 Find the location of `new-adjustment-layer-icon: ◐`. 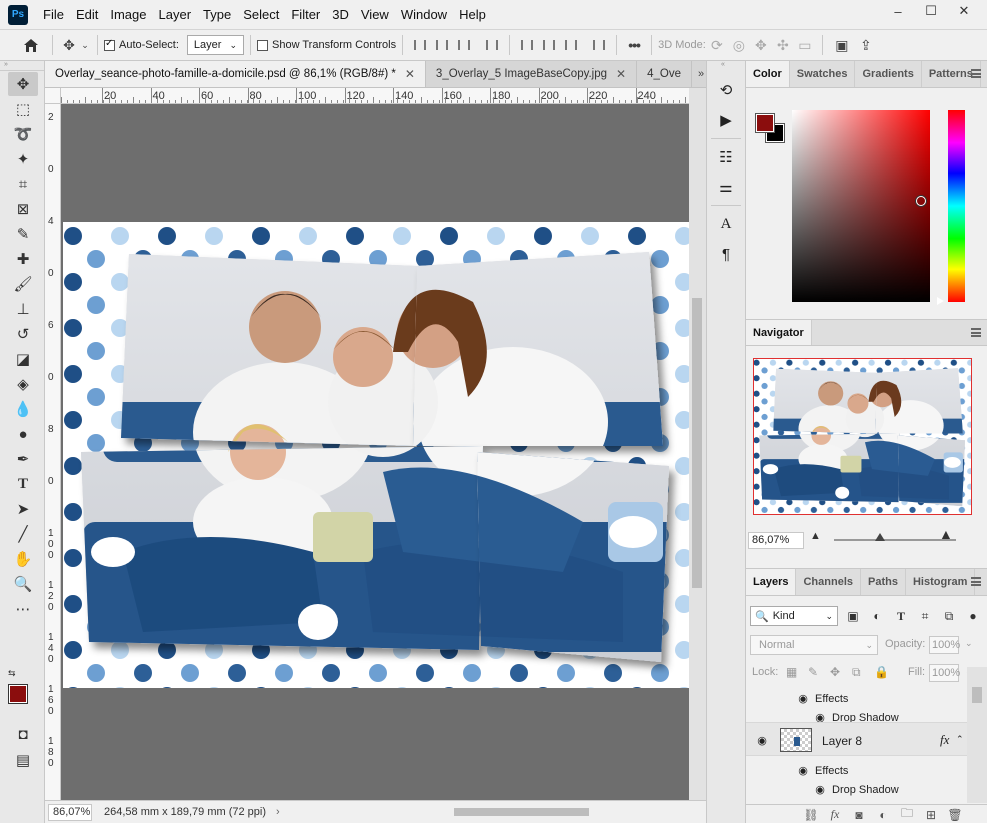

new-adjustment-layer-icon: ◐ is located at coordinates (883, 814).